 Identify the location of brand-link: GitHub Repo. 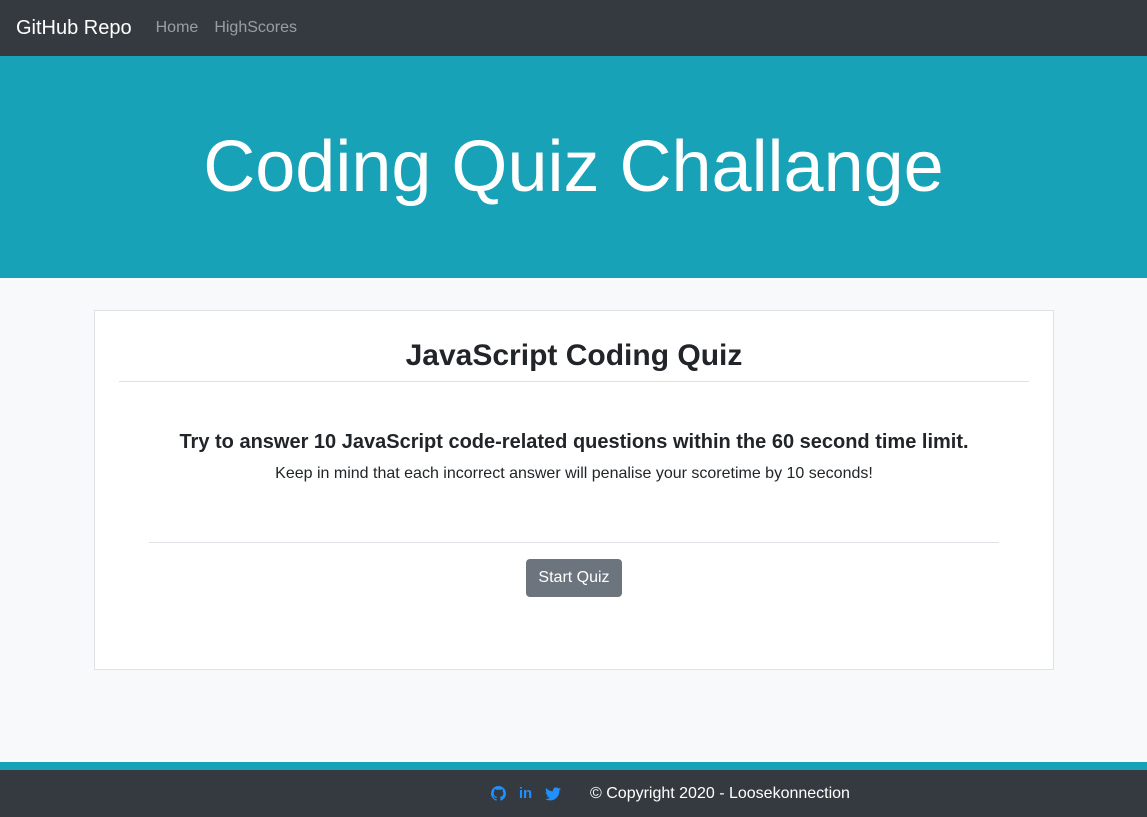
(74, 28).